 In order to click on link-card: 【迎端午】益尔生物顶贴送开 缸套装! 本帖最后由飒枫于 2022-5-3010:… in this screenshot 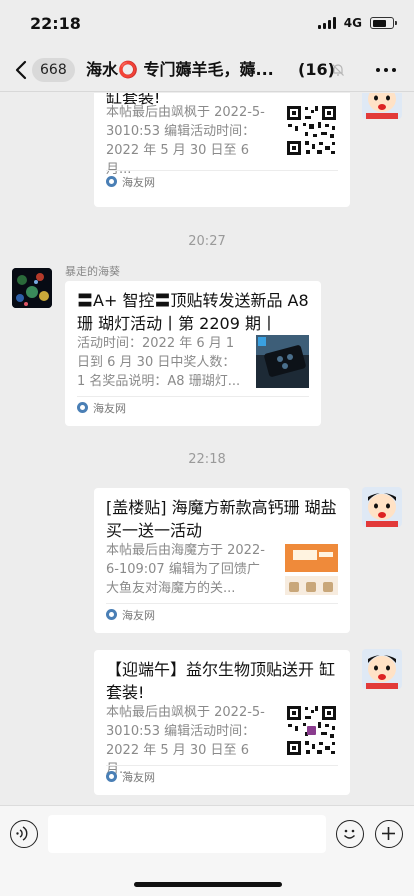, I will do `click(222, 722)`.